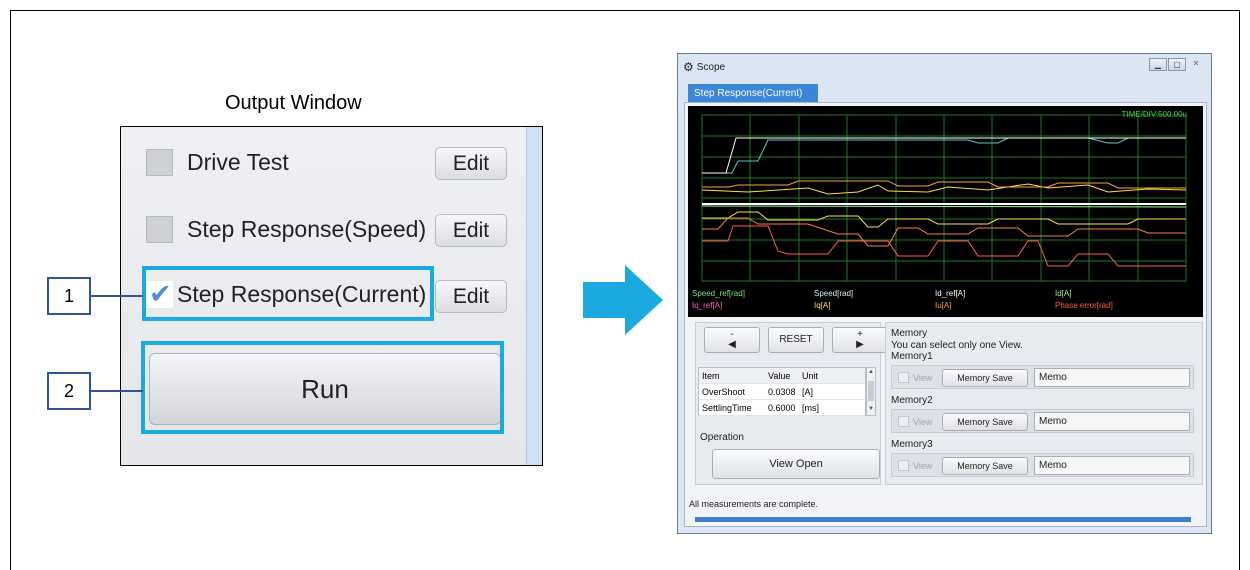  I want to click on step-response-speed-edit-button: Edit, so click(471, 230).